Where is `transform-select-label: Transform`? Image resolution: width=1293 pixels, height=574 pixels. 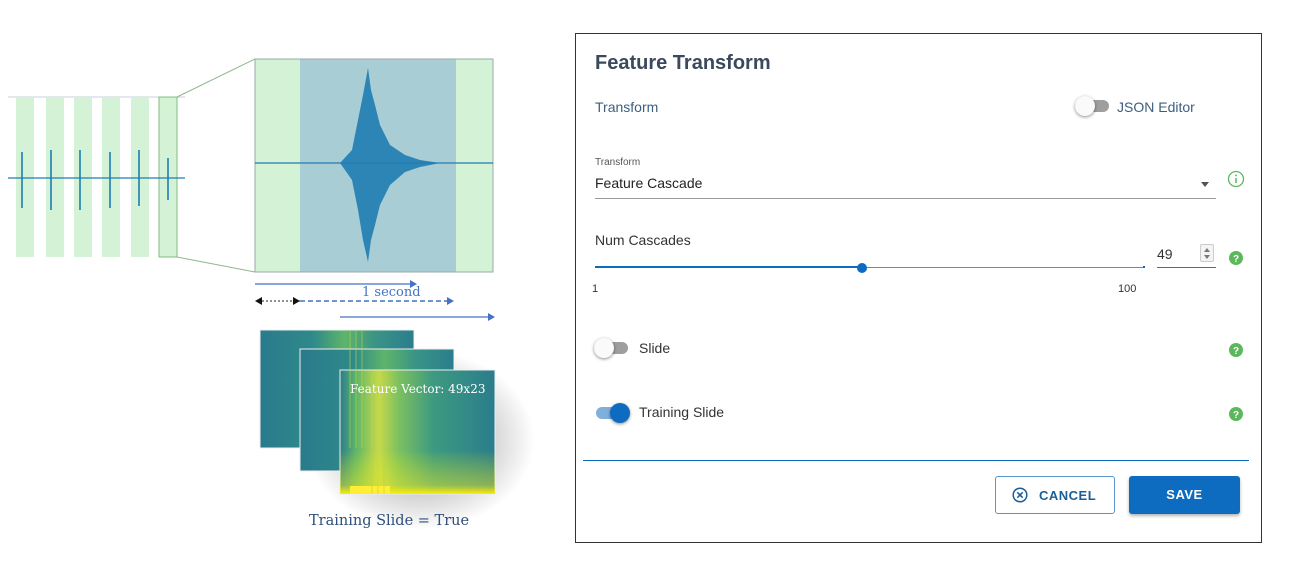 transform-select-label: Transform is located at coordinates (618, 162).